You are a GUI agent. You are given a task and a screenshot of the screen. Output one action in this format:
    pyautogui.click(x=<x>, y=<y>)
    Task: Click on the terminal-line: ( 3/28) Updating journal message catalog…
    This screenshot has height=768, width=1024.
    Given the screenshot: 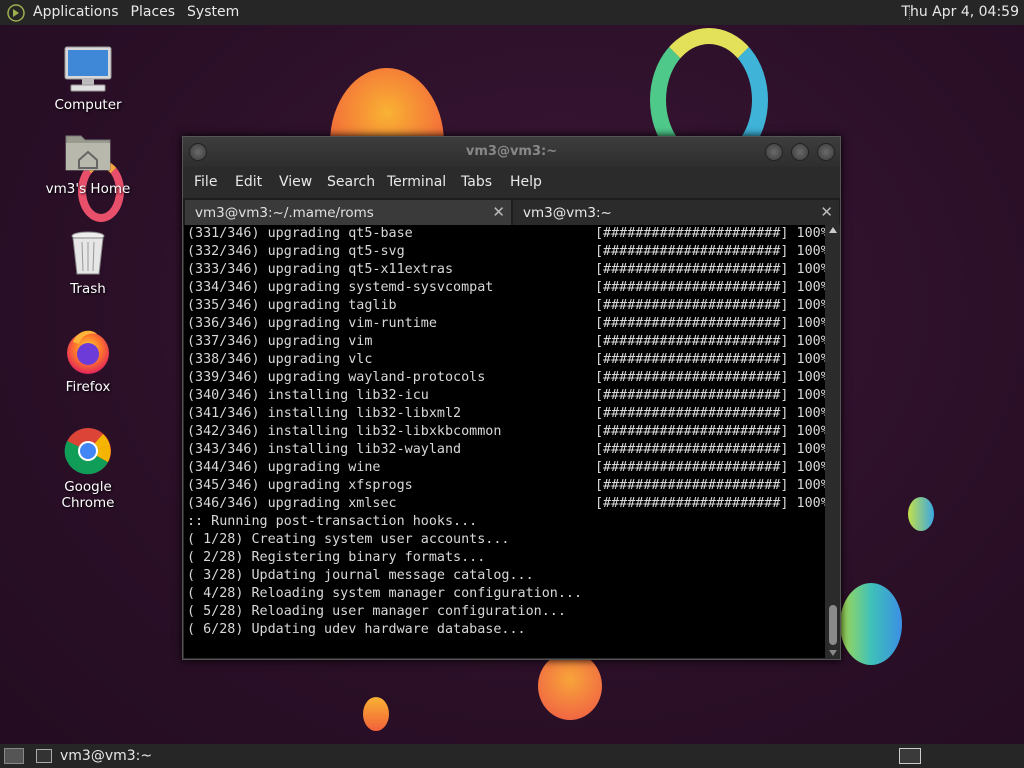 What is the action you would take?
    pyautogui.click(x=360, y=575)
    